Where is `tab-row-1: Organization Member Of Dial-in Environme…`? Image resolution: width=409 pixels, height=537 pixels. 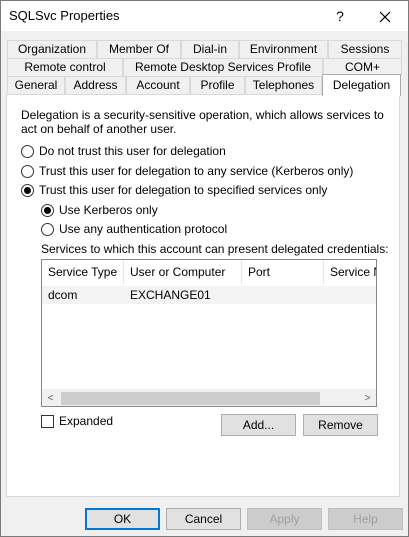
tab-row-1: Organization Member Of Dial-in Environme… is located at coordinates (204, 49).